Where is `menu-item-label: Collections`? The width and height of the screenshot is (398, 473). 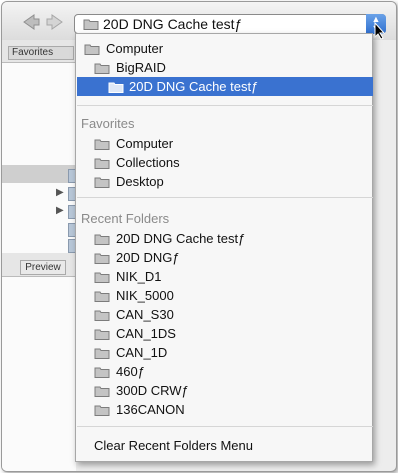
menu-item-label: Collections is located at coordinates (148, 162).